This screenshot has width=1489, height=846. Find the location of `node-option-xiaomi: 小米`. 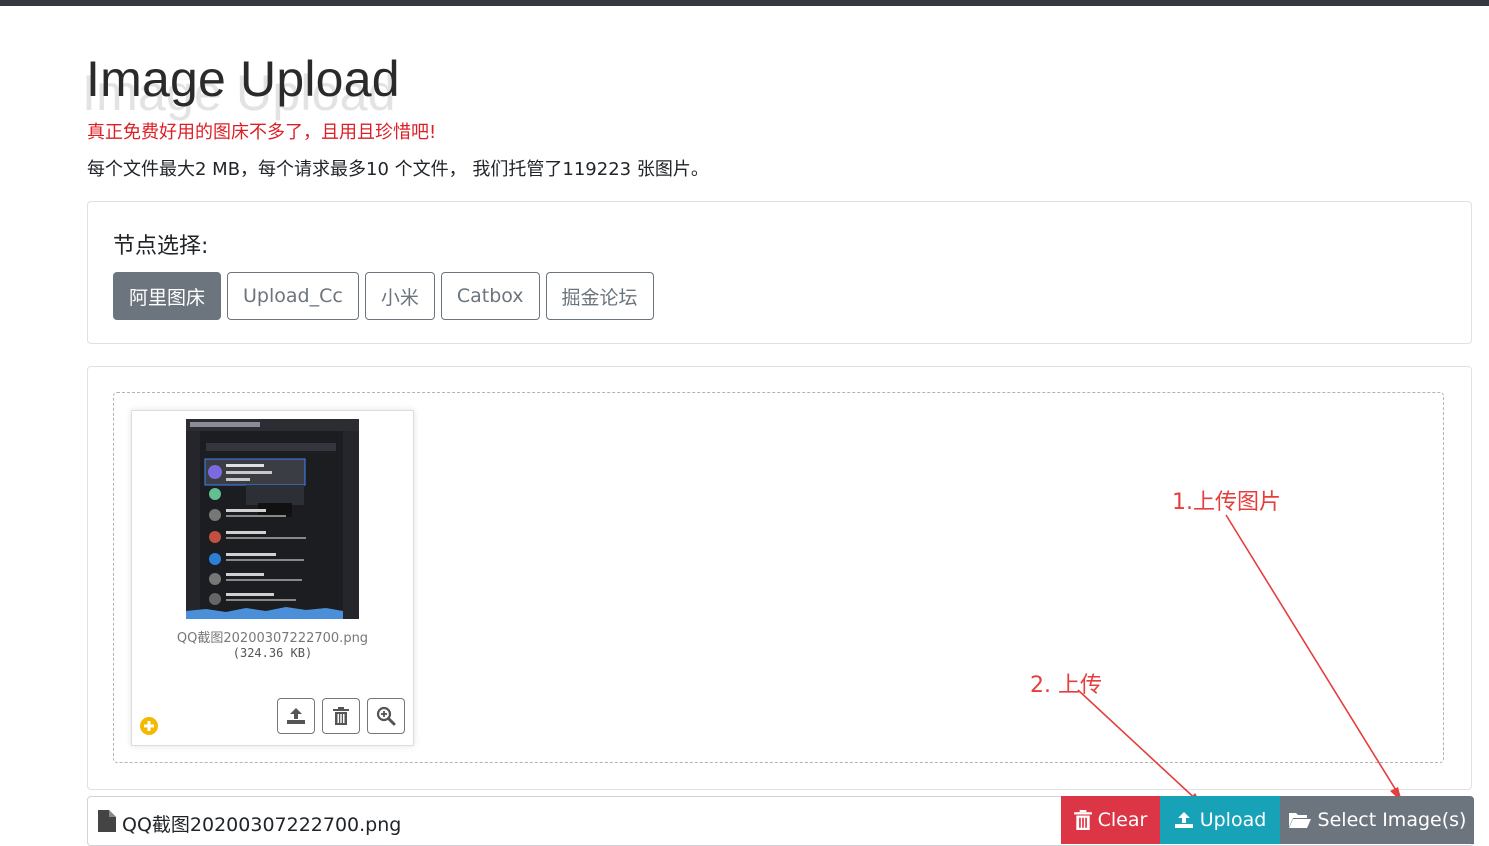

node-option-xiaomi: 小米 is located at coordinates (399, 296).